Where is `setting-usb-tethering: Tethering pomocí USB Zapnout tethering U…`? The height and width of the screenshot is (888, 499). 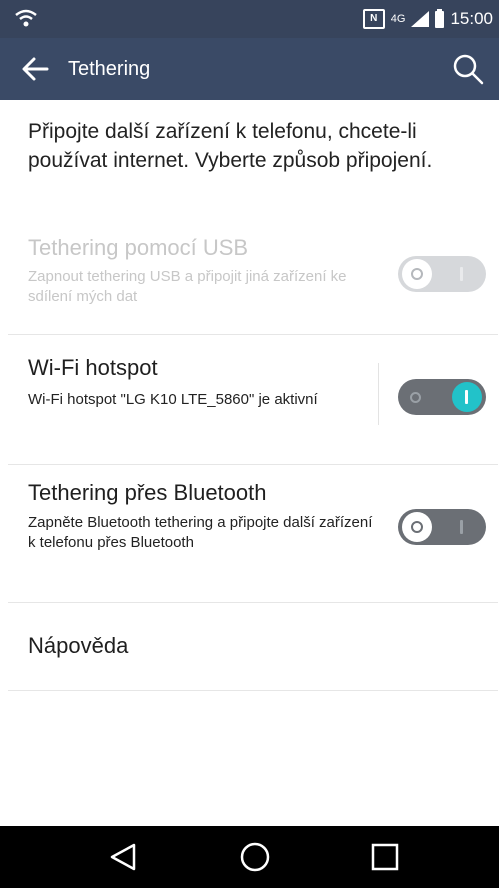 setting-usb-tethering: Tethering pomocí USB Zapnout tethering U… is located at coordinates (249, 277).